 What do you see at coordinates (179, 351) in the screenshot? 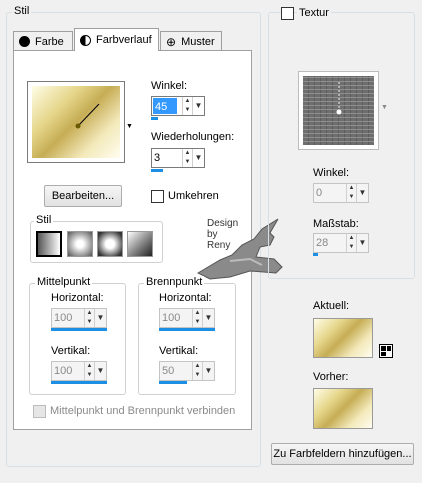
I see `brennpunkt-vertikal-label: Vertikal:` at bounding box center [179, 351].